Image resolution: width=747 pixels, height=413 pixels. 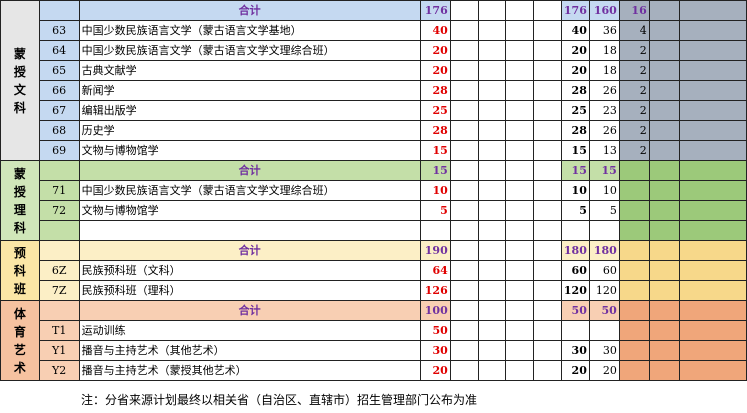 What do you see at coordinates (249, 370) in the screenshot?
I see `major-name: 播音与主持艺术（蒙授其他艺术）` at bounding box center [249, 370].